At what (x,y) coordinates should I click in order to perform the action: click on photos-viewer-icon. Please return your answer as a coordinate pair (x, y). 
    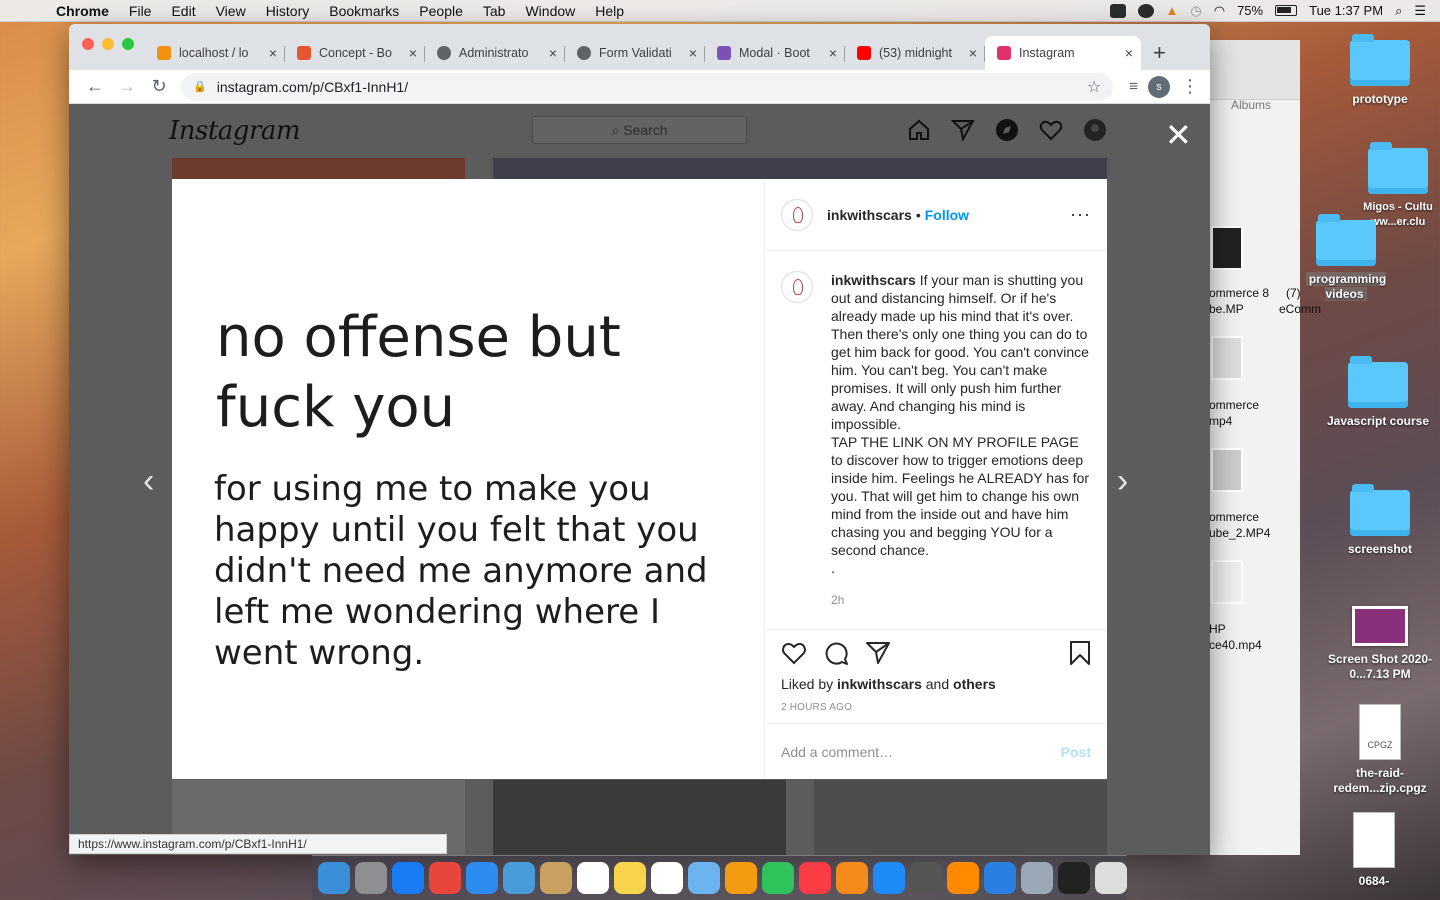
    Looking at the image, I should click on (704, 878).